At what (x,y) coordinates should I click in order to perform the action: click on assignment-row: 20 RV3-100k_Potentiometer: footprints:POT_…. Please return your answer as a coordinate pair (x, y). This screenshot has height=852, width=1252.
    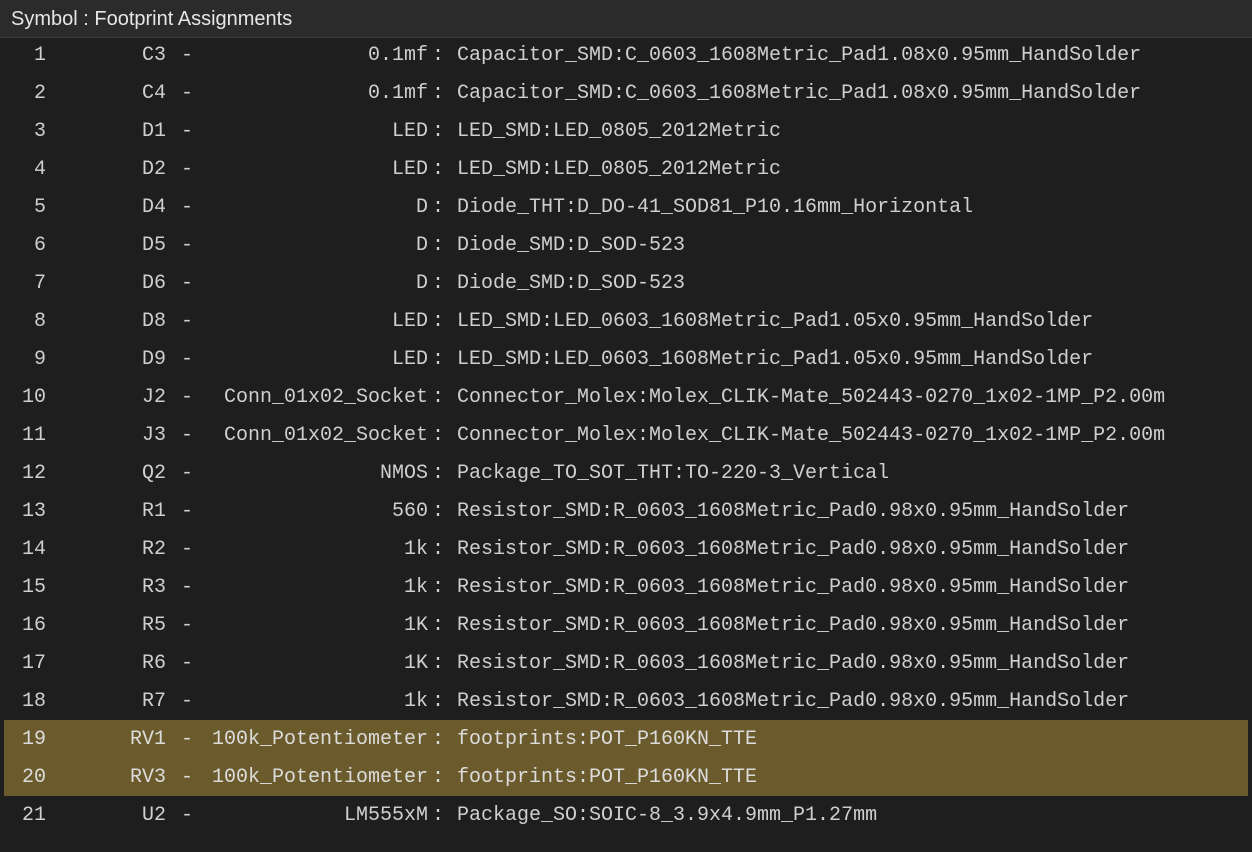
    Looking at the image, I should click on (626, 777).